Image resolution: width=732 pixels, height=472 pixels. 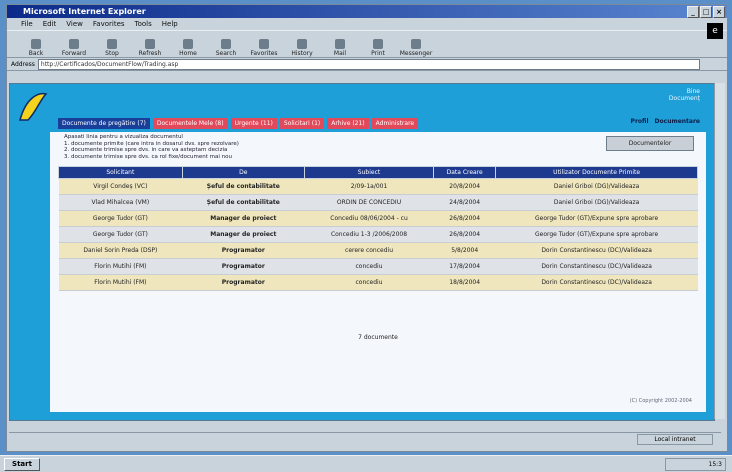 I want to click on column-header: Data Creare, so click(x=465, y=172).